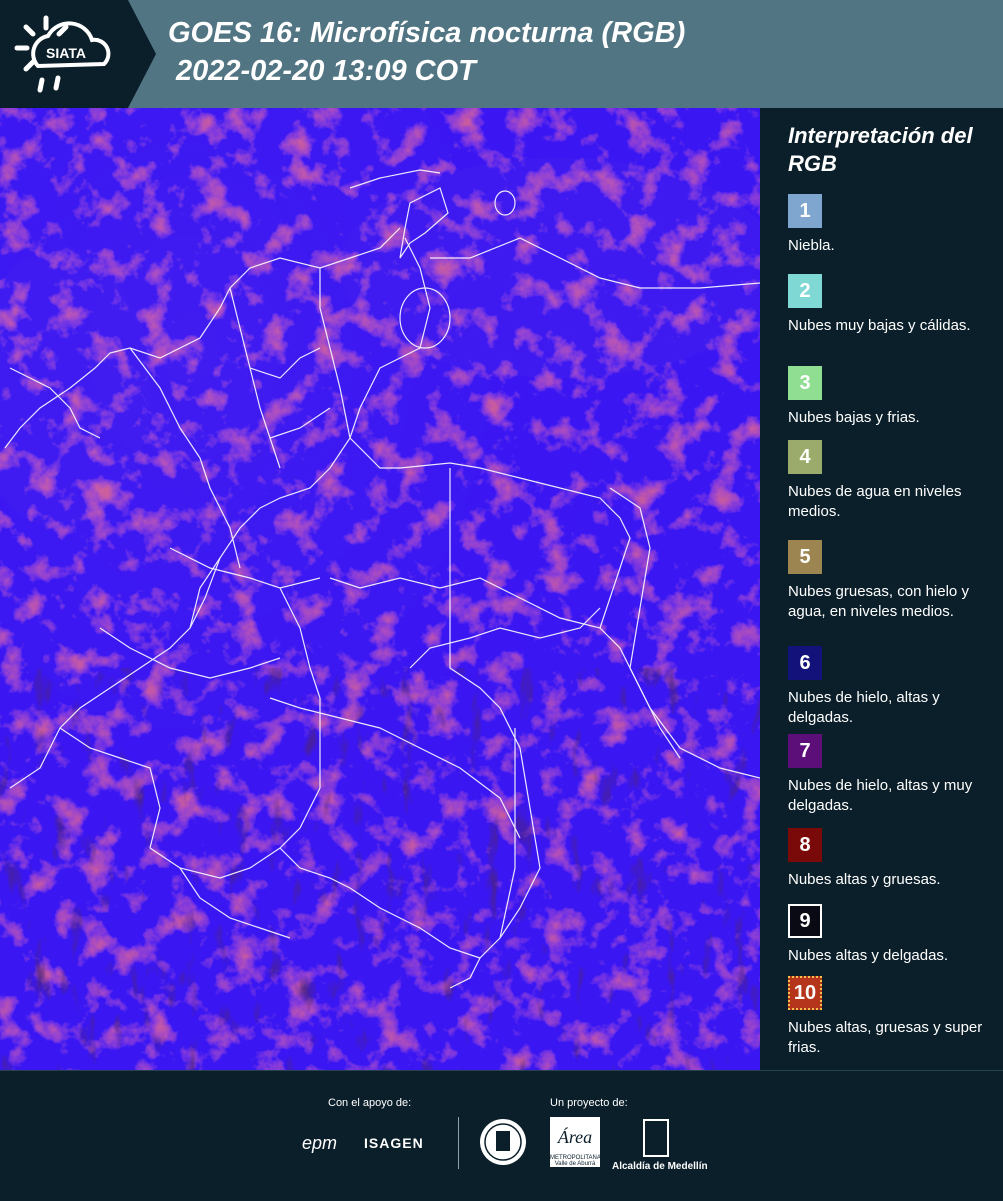 Image resolution: width=1003 pixels, height=1201 pixels. What do you see at coordinates (589, 1103) in the screenshot?
I see `project-label: Un proyecto de:` at bounding box center [589, 1103].